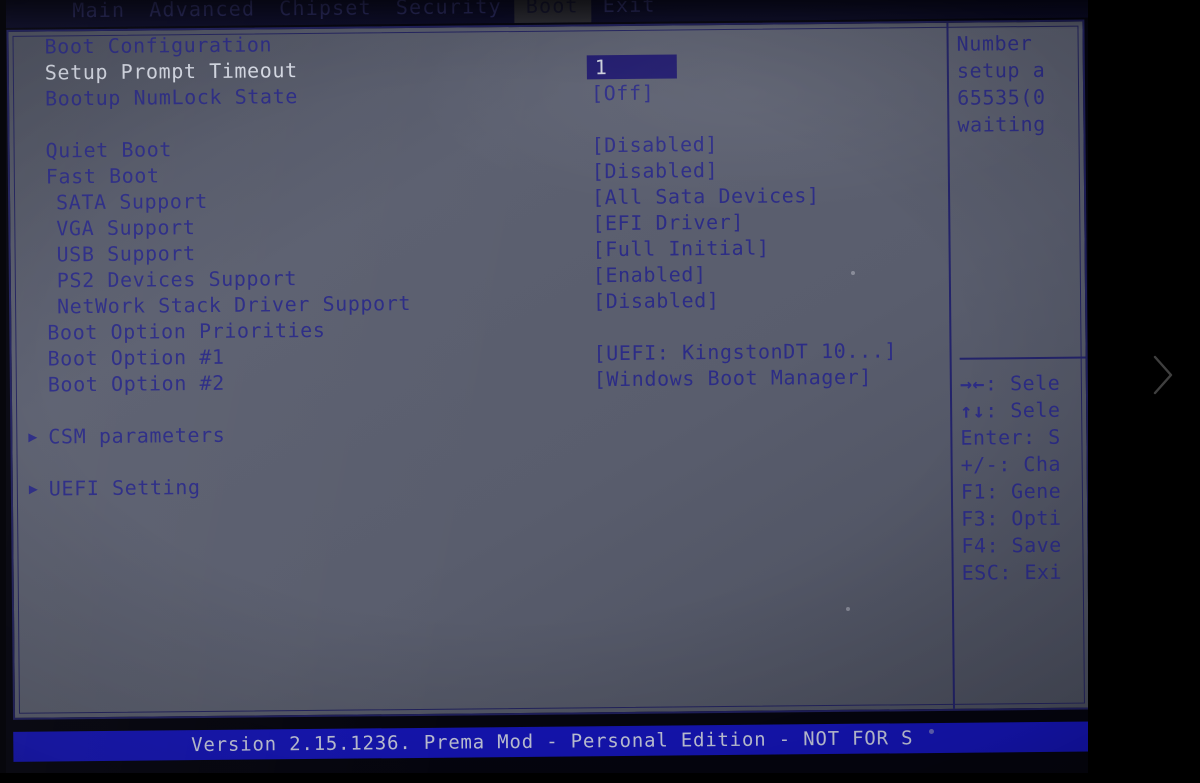 The image size is (1200, 783). What do you see at coordinates (126, 228) in the screenshot?
I see `row-label: VGA Support` at bounding box center [126, 228].